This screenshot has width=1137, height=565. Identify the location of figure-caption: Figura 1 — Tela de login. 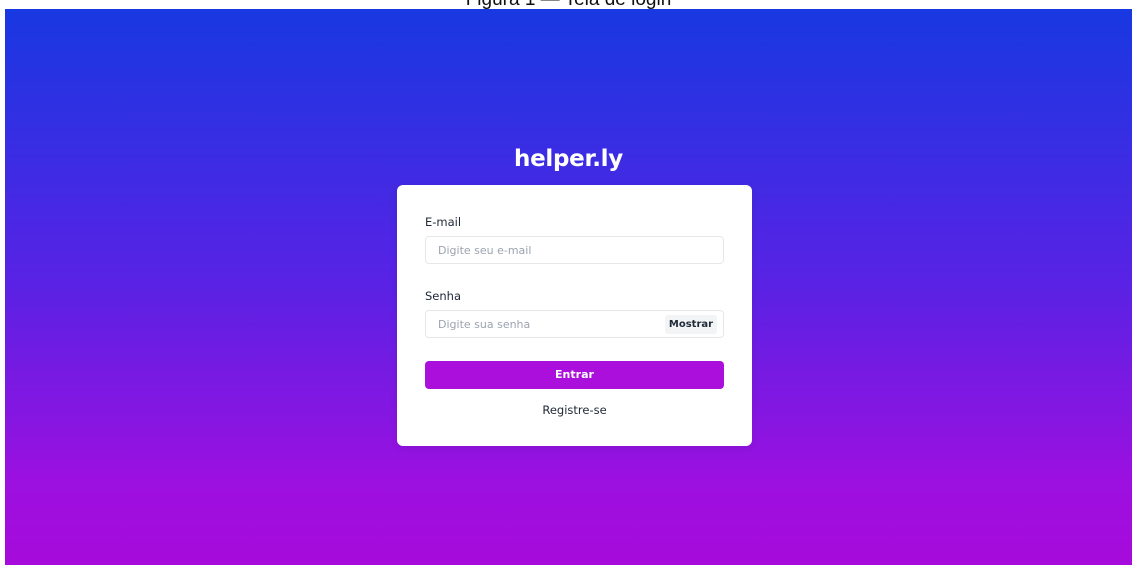
(568, 4).